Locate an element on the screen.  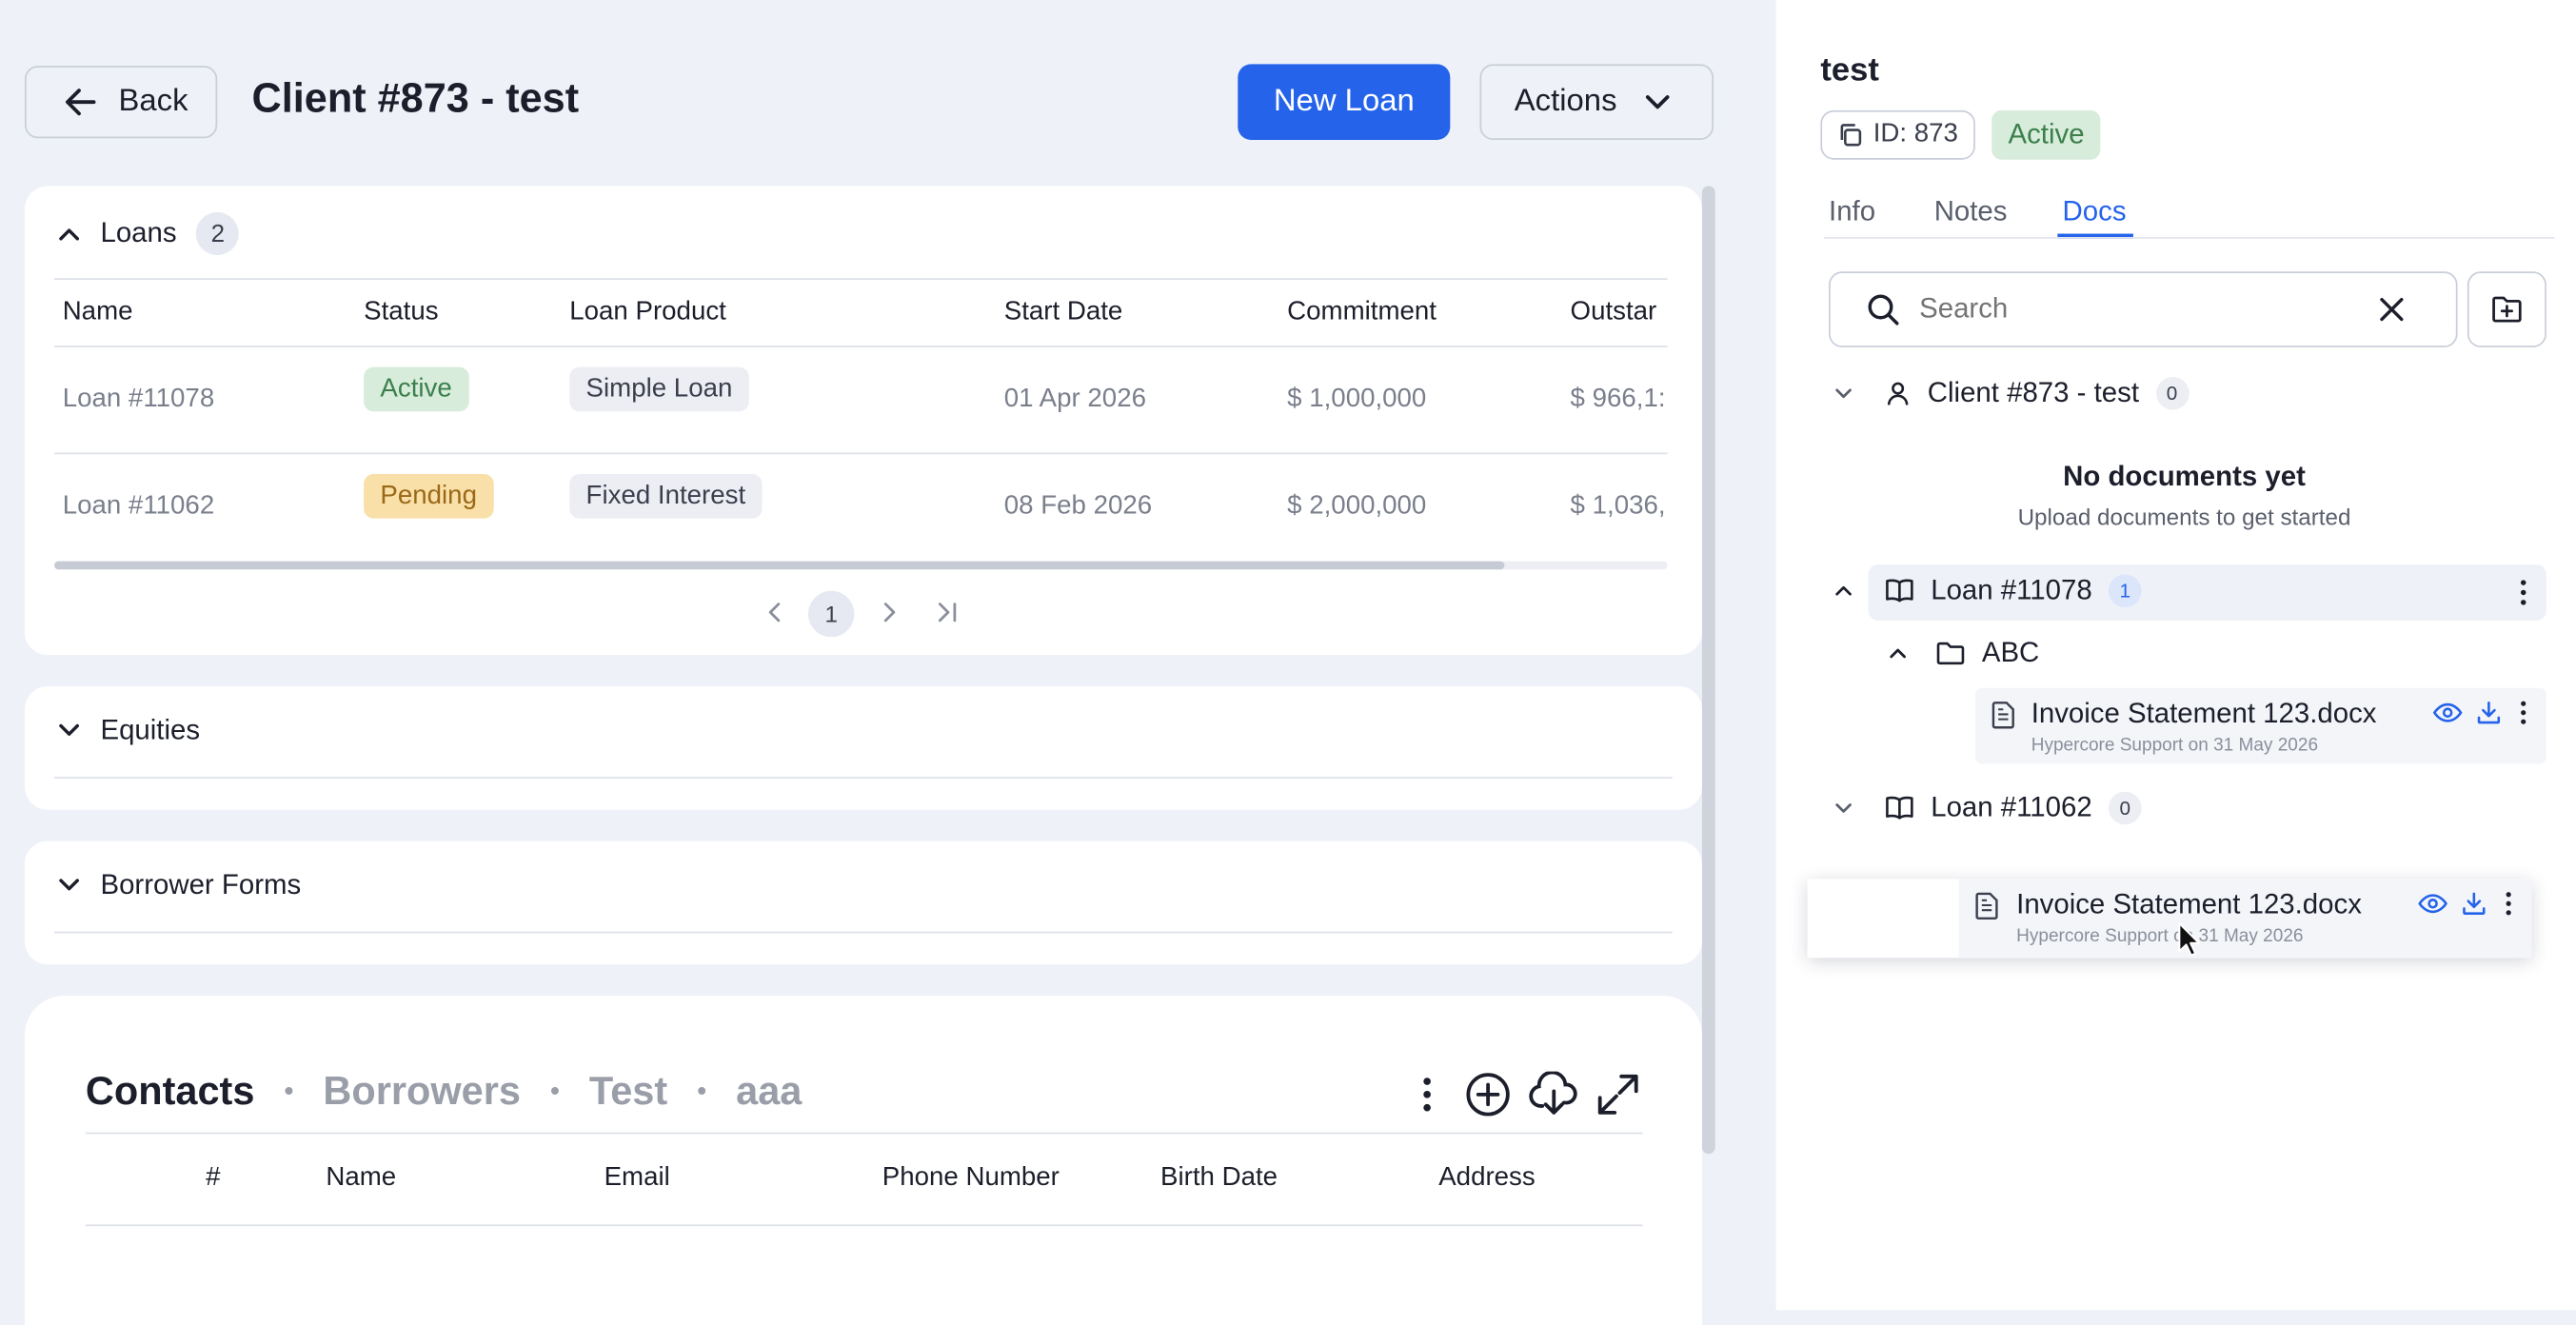
actions-dropdown: Actions is located at coordinates (1596, 102).